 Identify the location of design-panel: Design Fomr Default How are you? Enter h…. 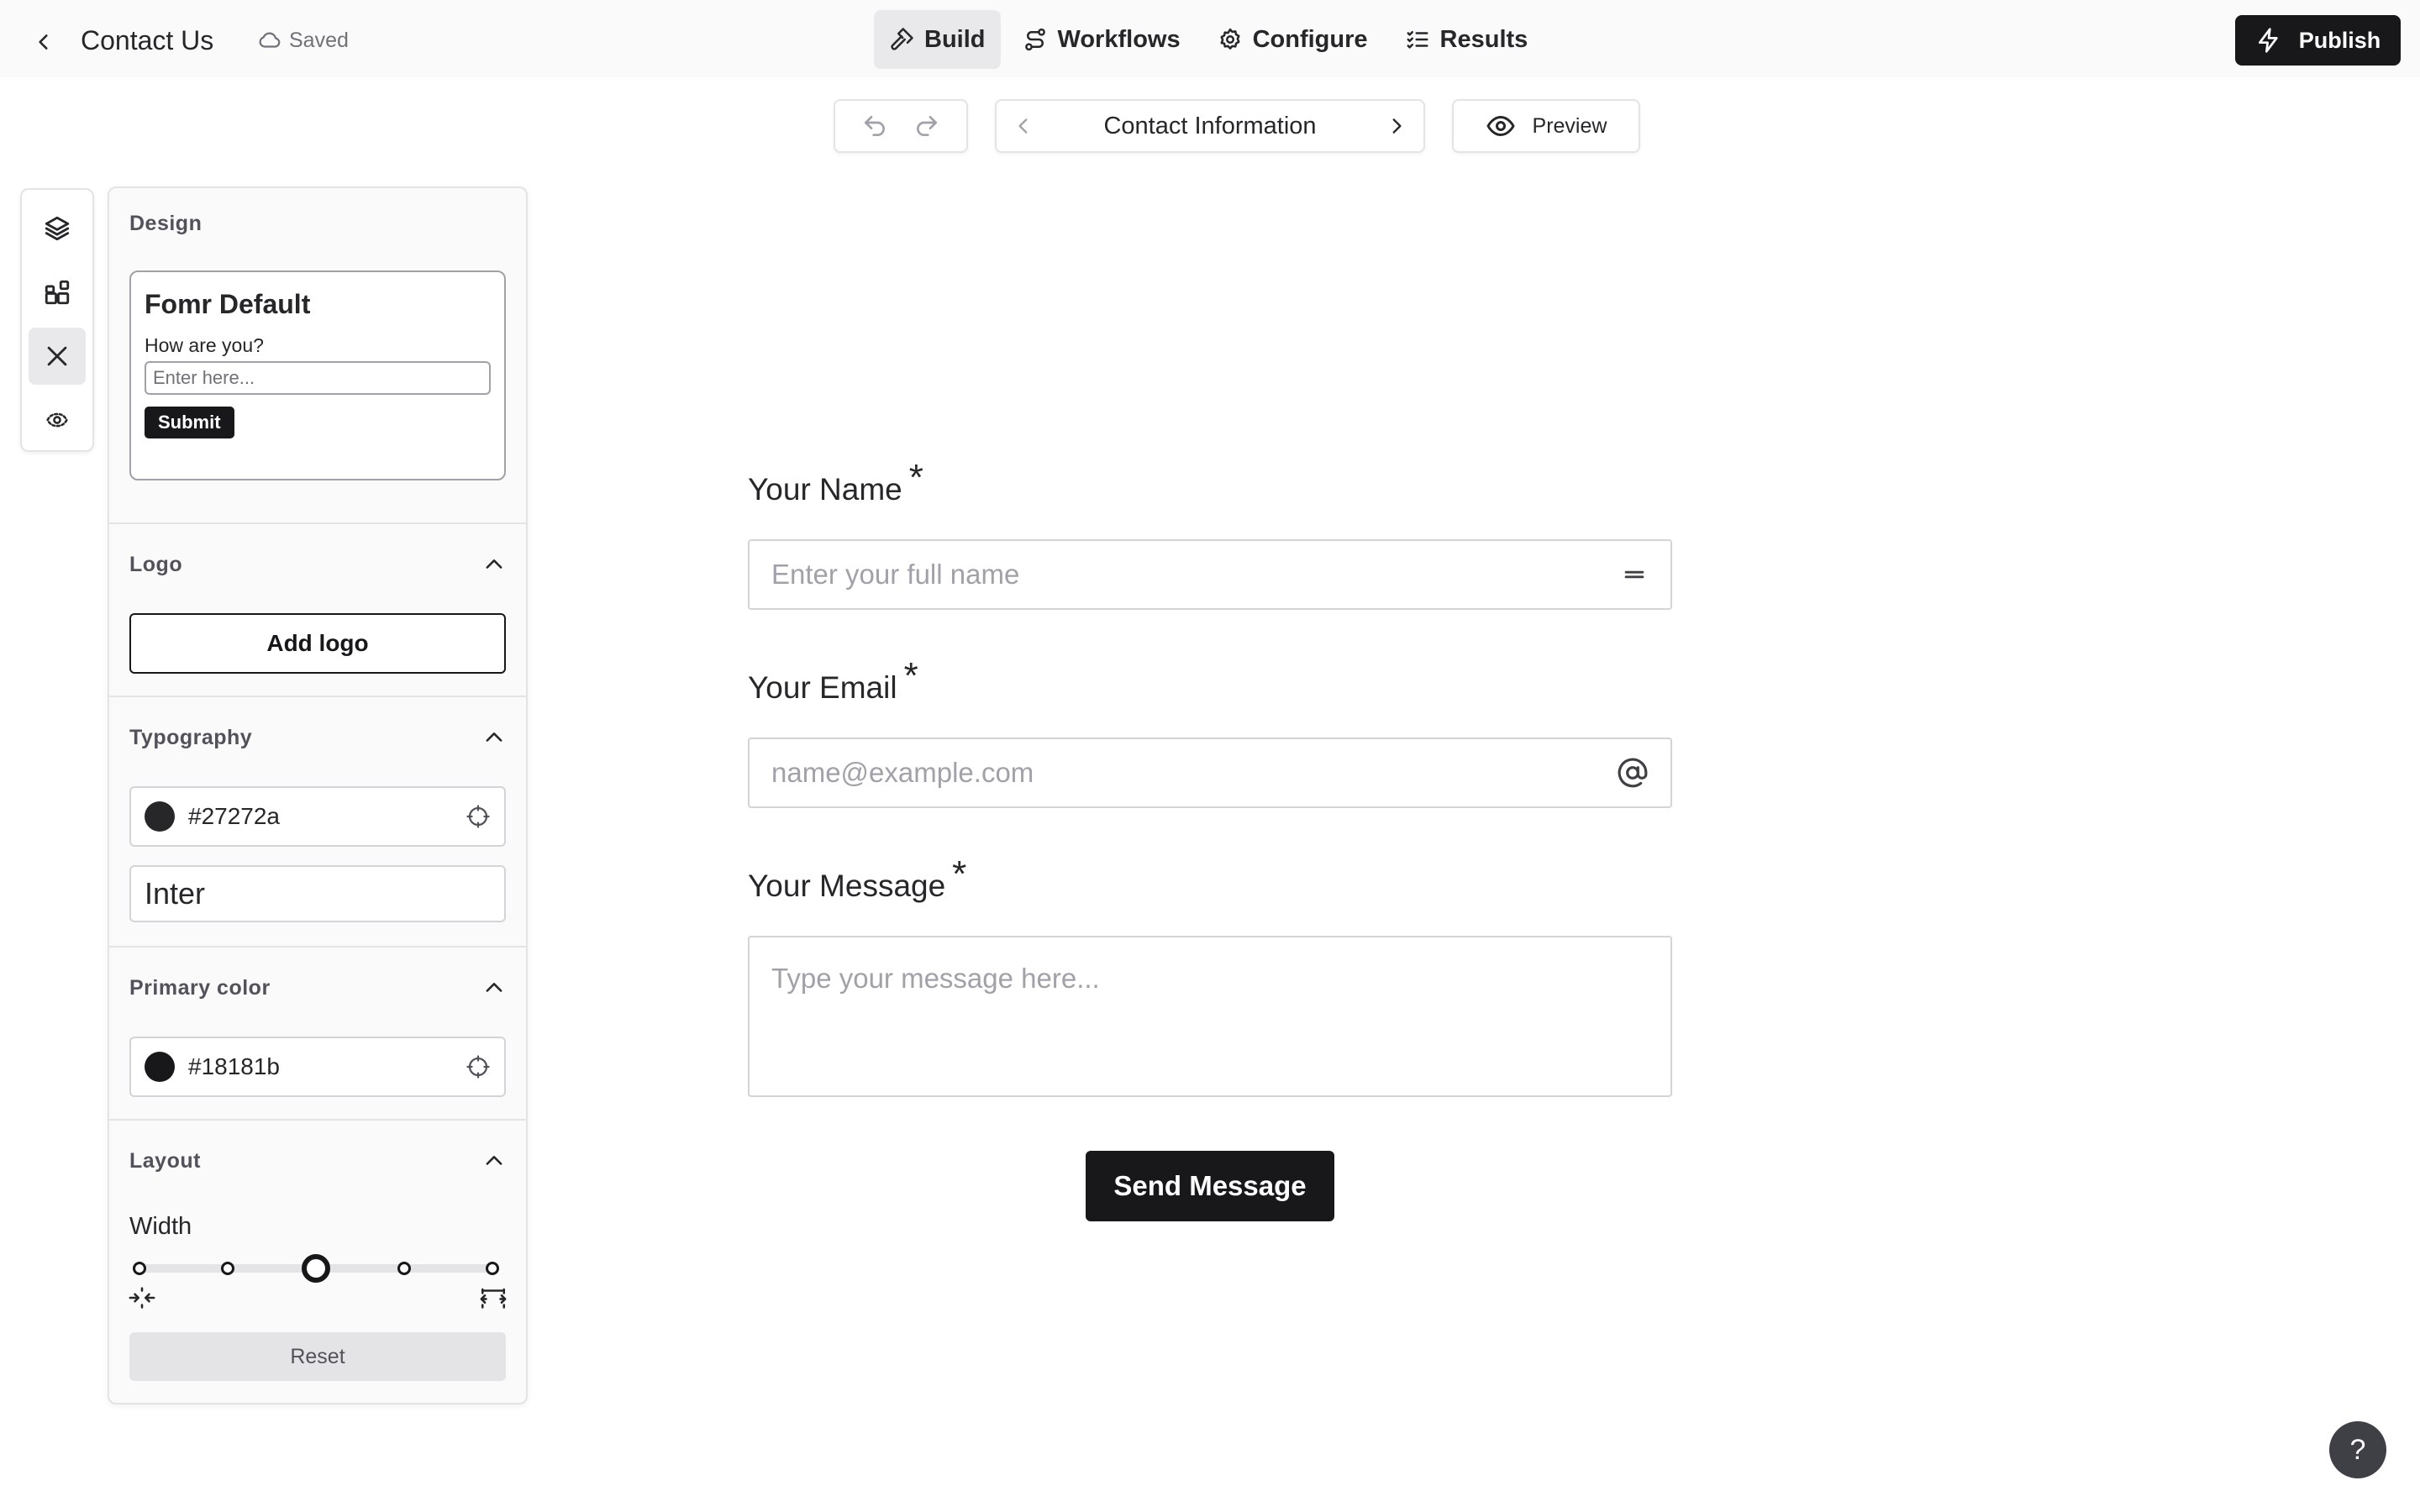
(318, 795).